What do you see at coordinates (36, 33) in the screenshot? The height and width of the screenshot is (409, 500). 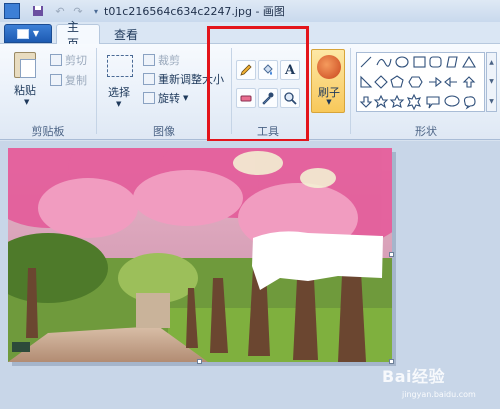 I see `chevron-down-icon: ▼` at bounding box center [36, 33].